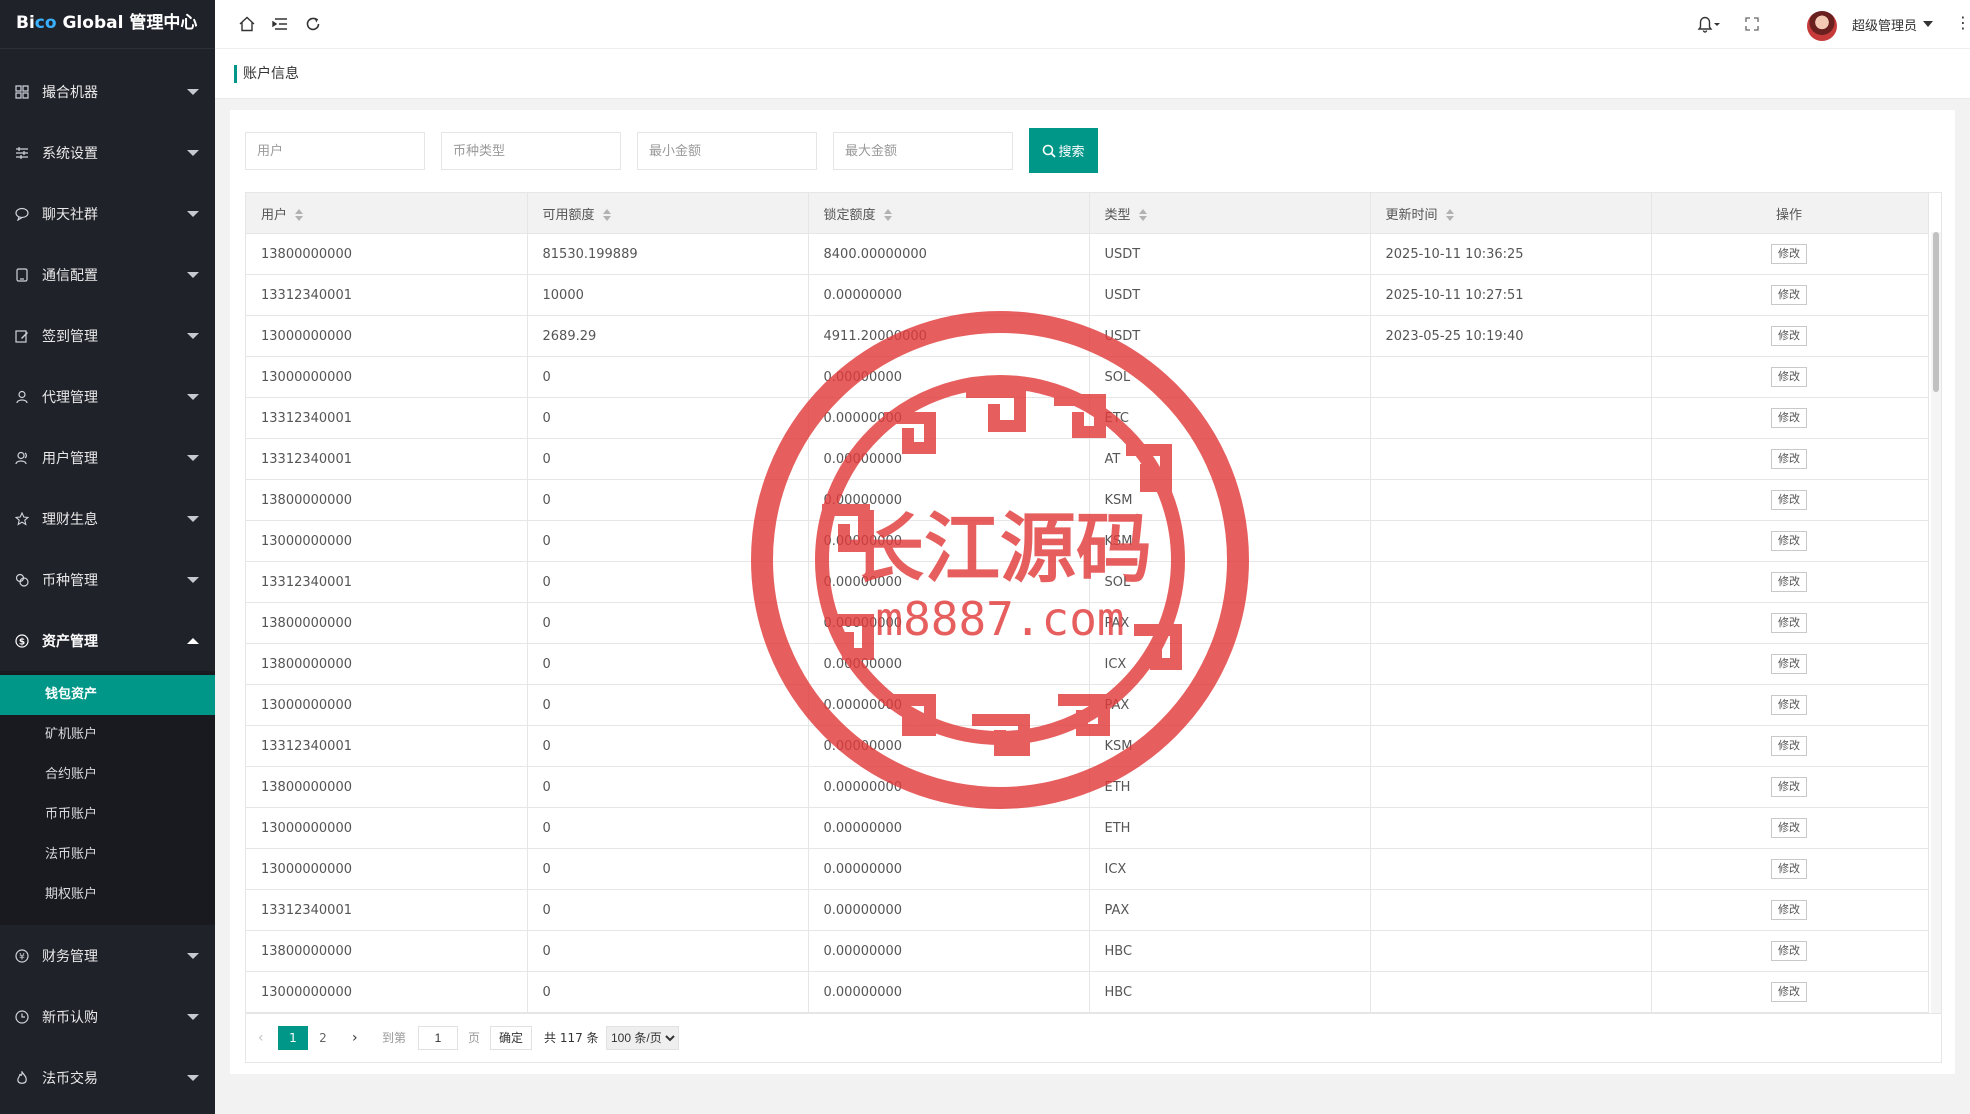 The width and height of the screenshot is (1970, 1114). I want to click on notification-bell-icon, so click(1709, 24).